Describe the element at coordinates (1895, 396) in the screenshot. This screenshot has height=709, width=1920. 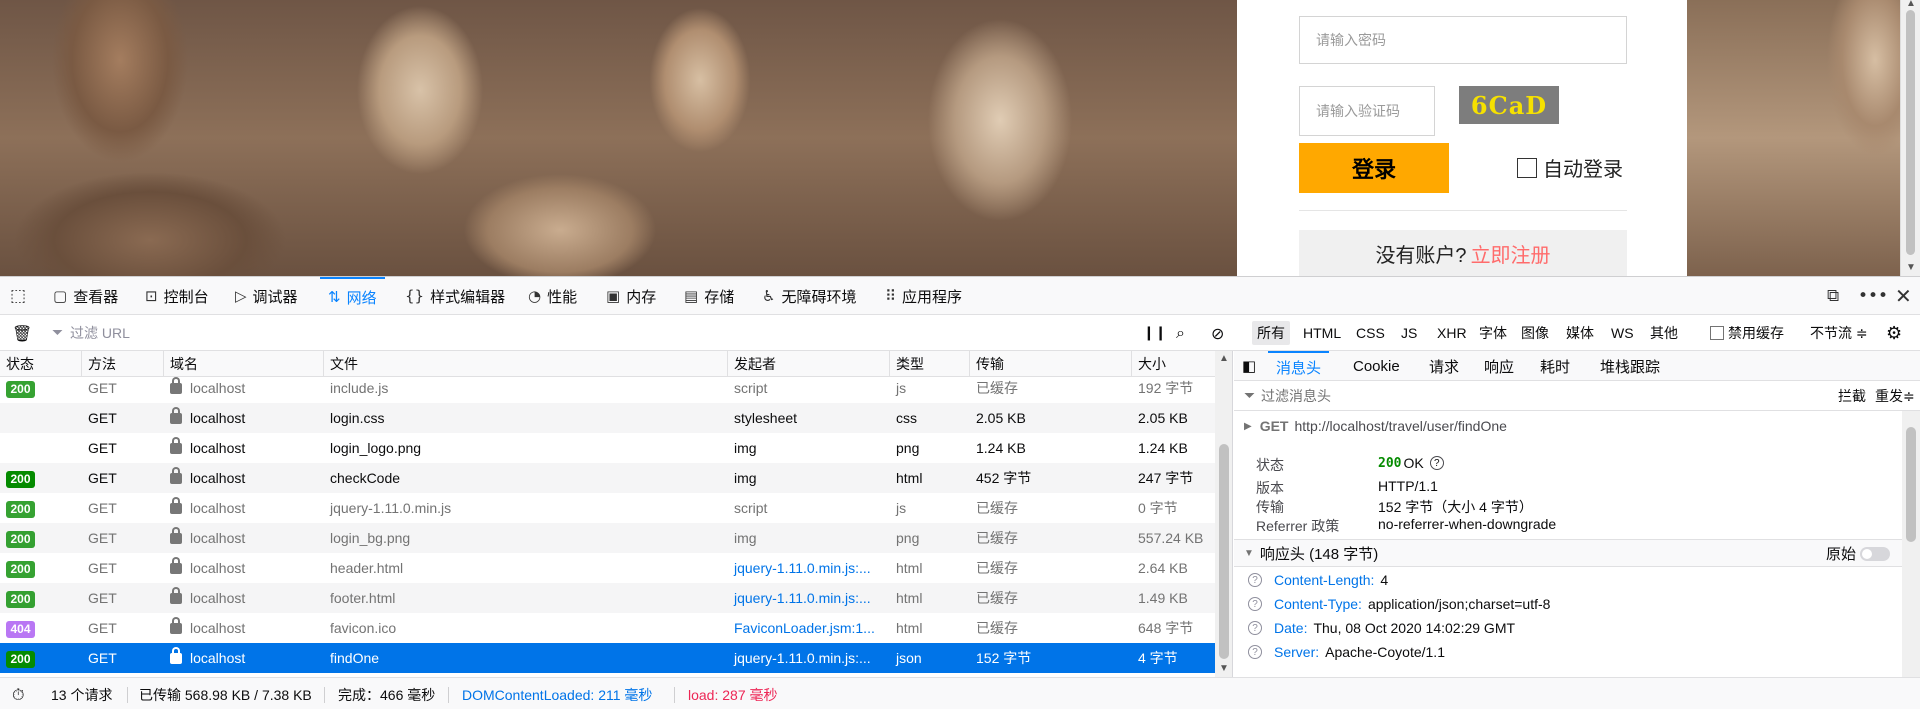
I see `resend-button: 重发≑` at that location.